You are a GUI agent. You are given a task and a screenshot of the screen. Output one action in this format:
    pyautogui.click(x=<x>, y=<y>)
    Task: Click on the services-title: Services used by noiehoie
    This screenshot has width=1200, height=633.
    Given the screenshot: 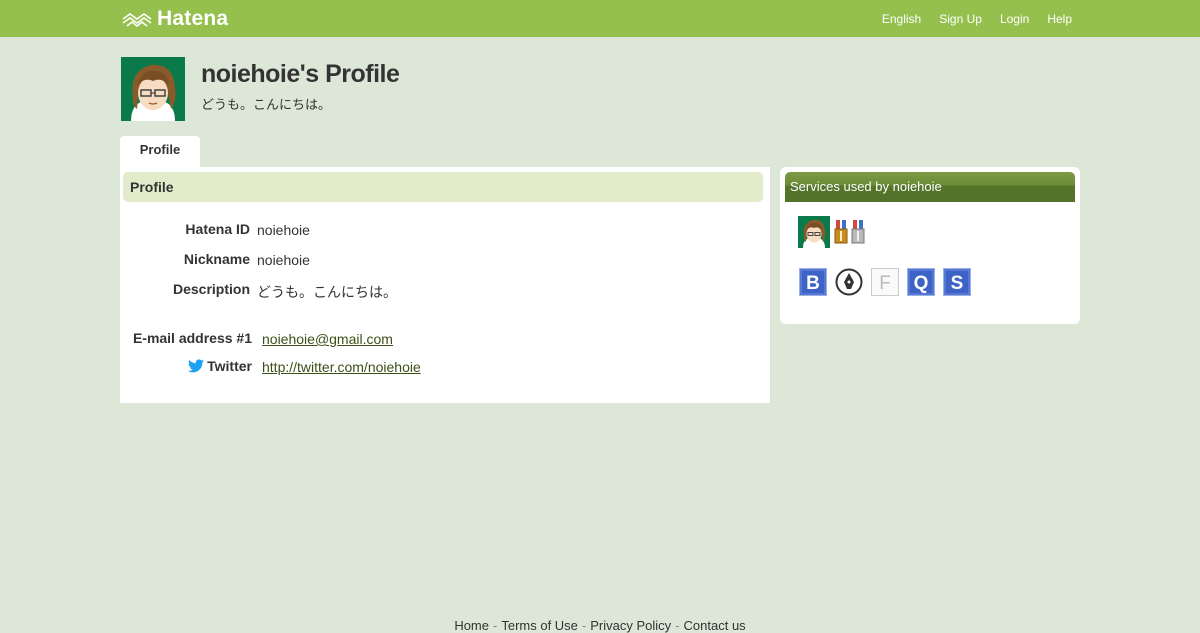 What is the action you would take?
    pyautogui.click(x=930, y=187)
    